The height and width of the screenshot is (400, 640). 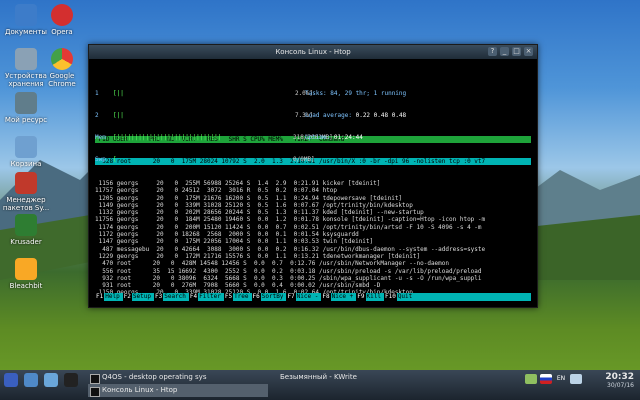 I want to click on tasks-count: Tasks: 84, 29 thr; 1 running, so click(x=356, y=94).